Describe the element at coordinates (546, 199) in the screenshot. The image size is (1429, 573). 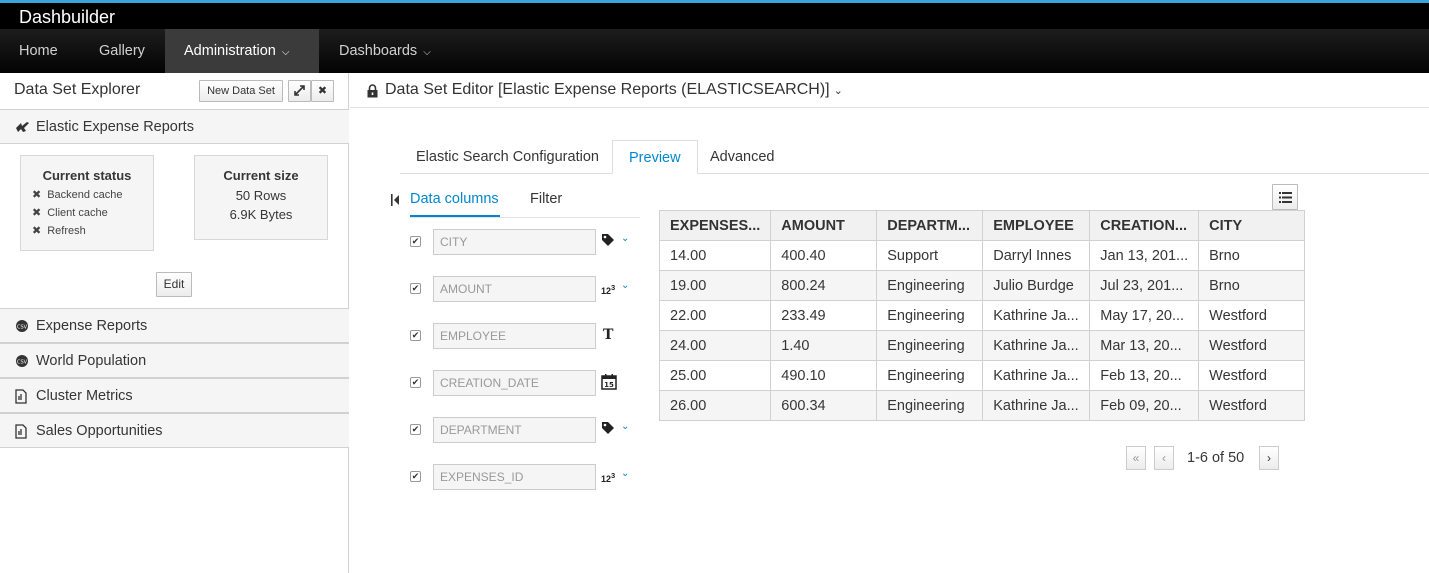
I see `subtab-filter: Filter` at that location.